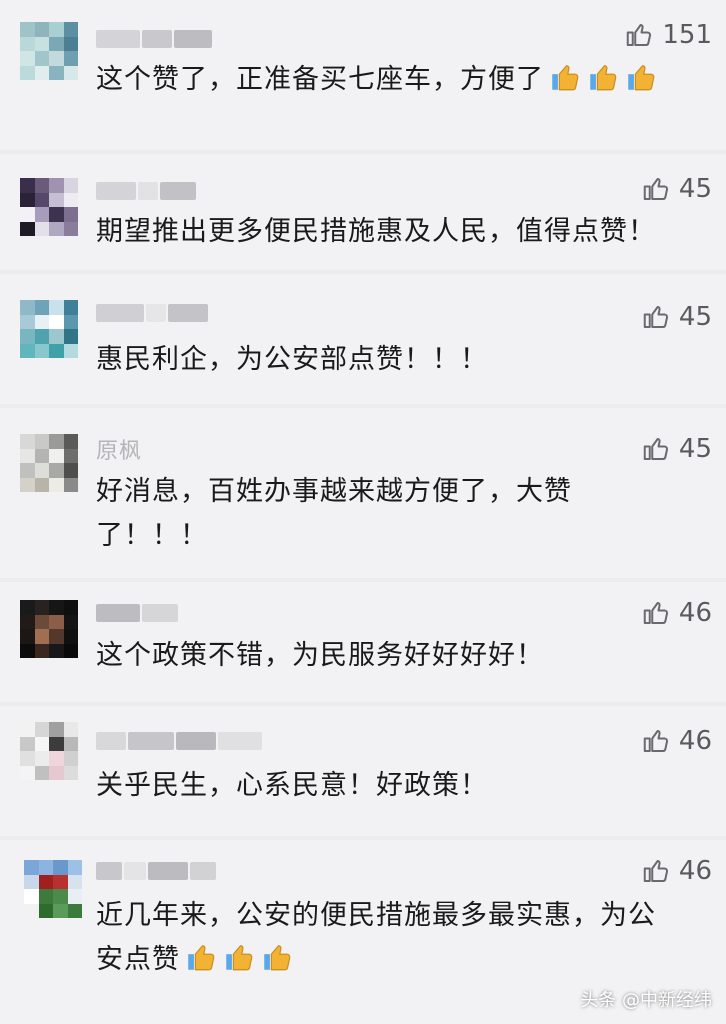 This screenshot has width=726, height=1024. I want to click on comment-text: 这个赞了，正准备买七座车，方便了, so click(396, 80).